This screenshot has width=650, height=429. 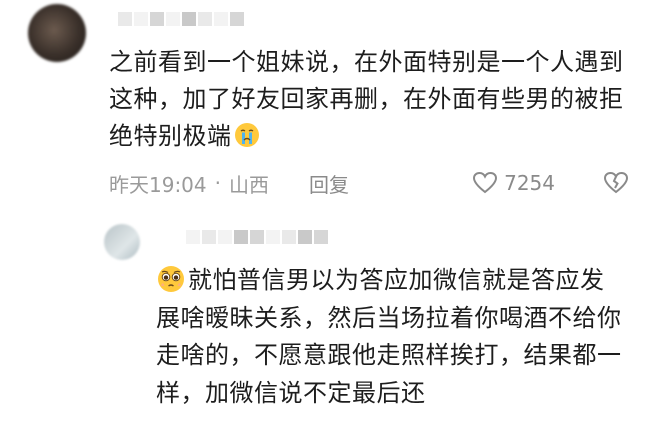 What do you see at coordinates (171, 279) in the screenshot?
I see `pleading-face-icon` at bounding box center [171, 279].